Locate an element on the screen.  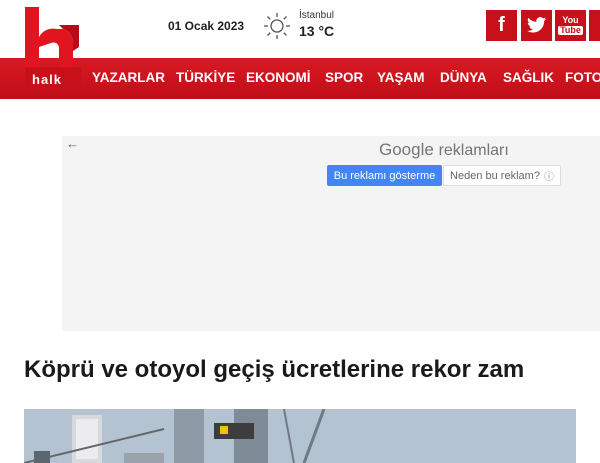
back-arrow-icon: ← is located at coordinates (72, 143).